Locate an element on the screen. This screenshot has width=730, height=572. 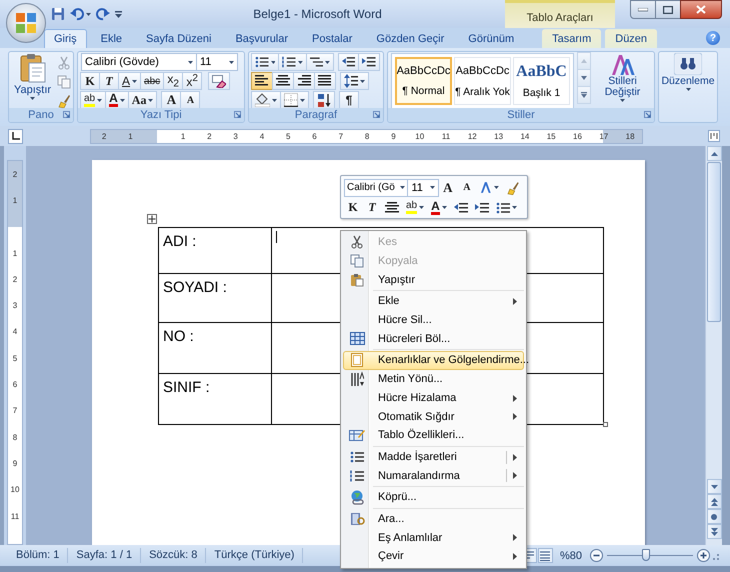
browse-object-button is located at coordinates (714, 516).